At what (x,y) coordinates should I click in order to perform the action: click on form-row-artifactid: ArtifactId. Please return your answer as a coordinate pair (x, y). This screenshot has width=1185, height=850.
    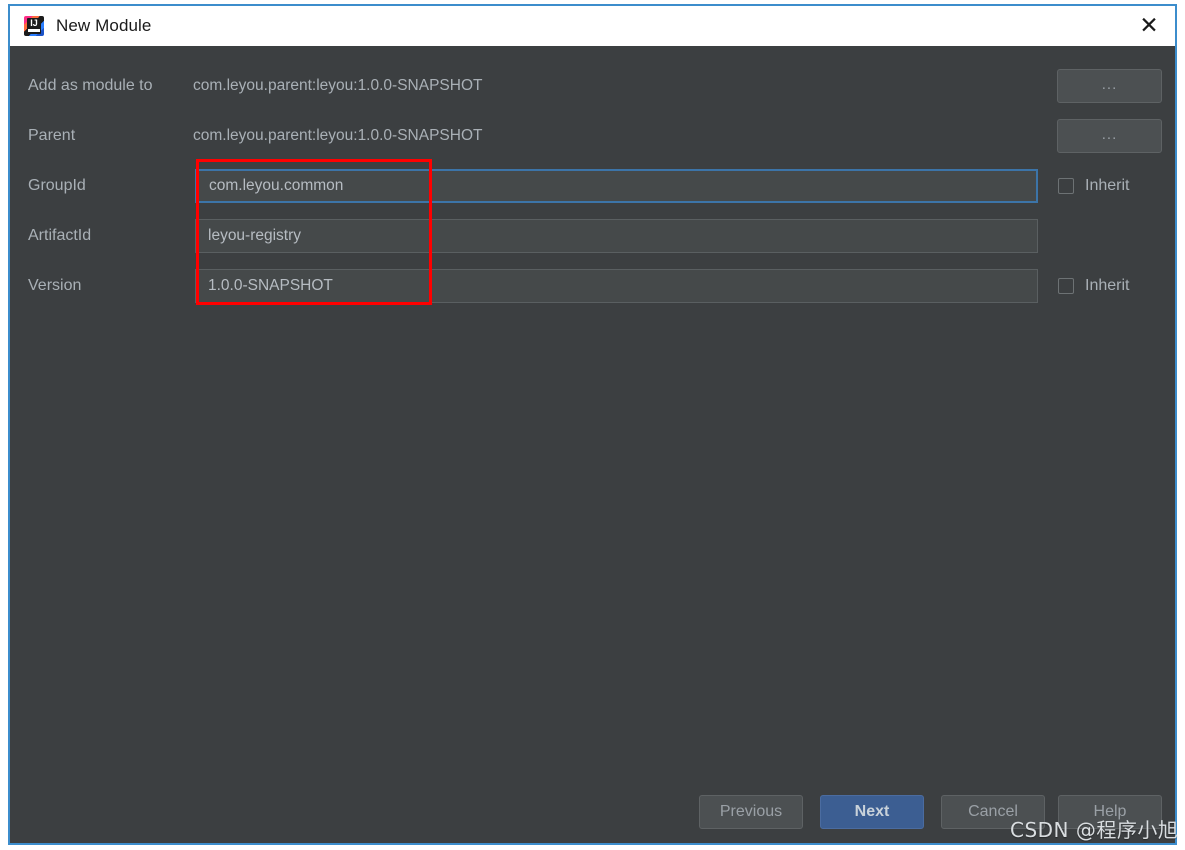
    Looking at the image, I should click on (592, 236).